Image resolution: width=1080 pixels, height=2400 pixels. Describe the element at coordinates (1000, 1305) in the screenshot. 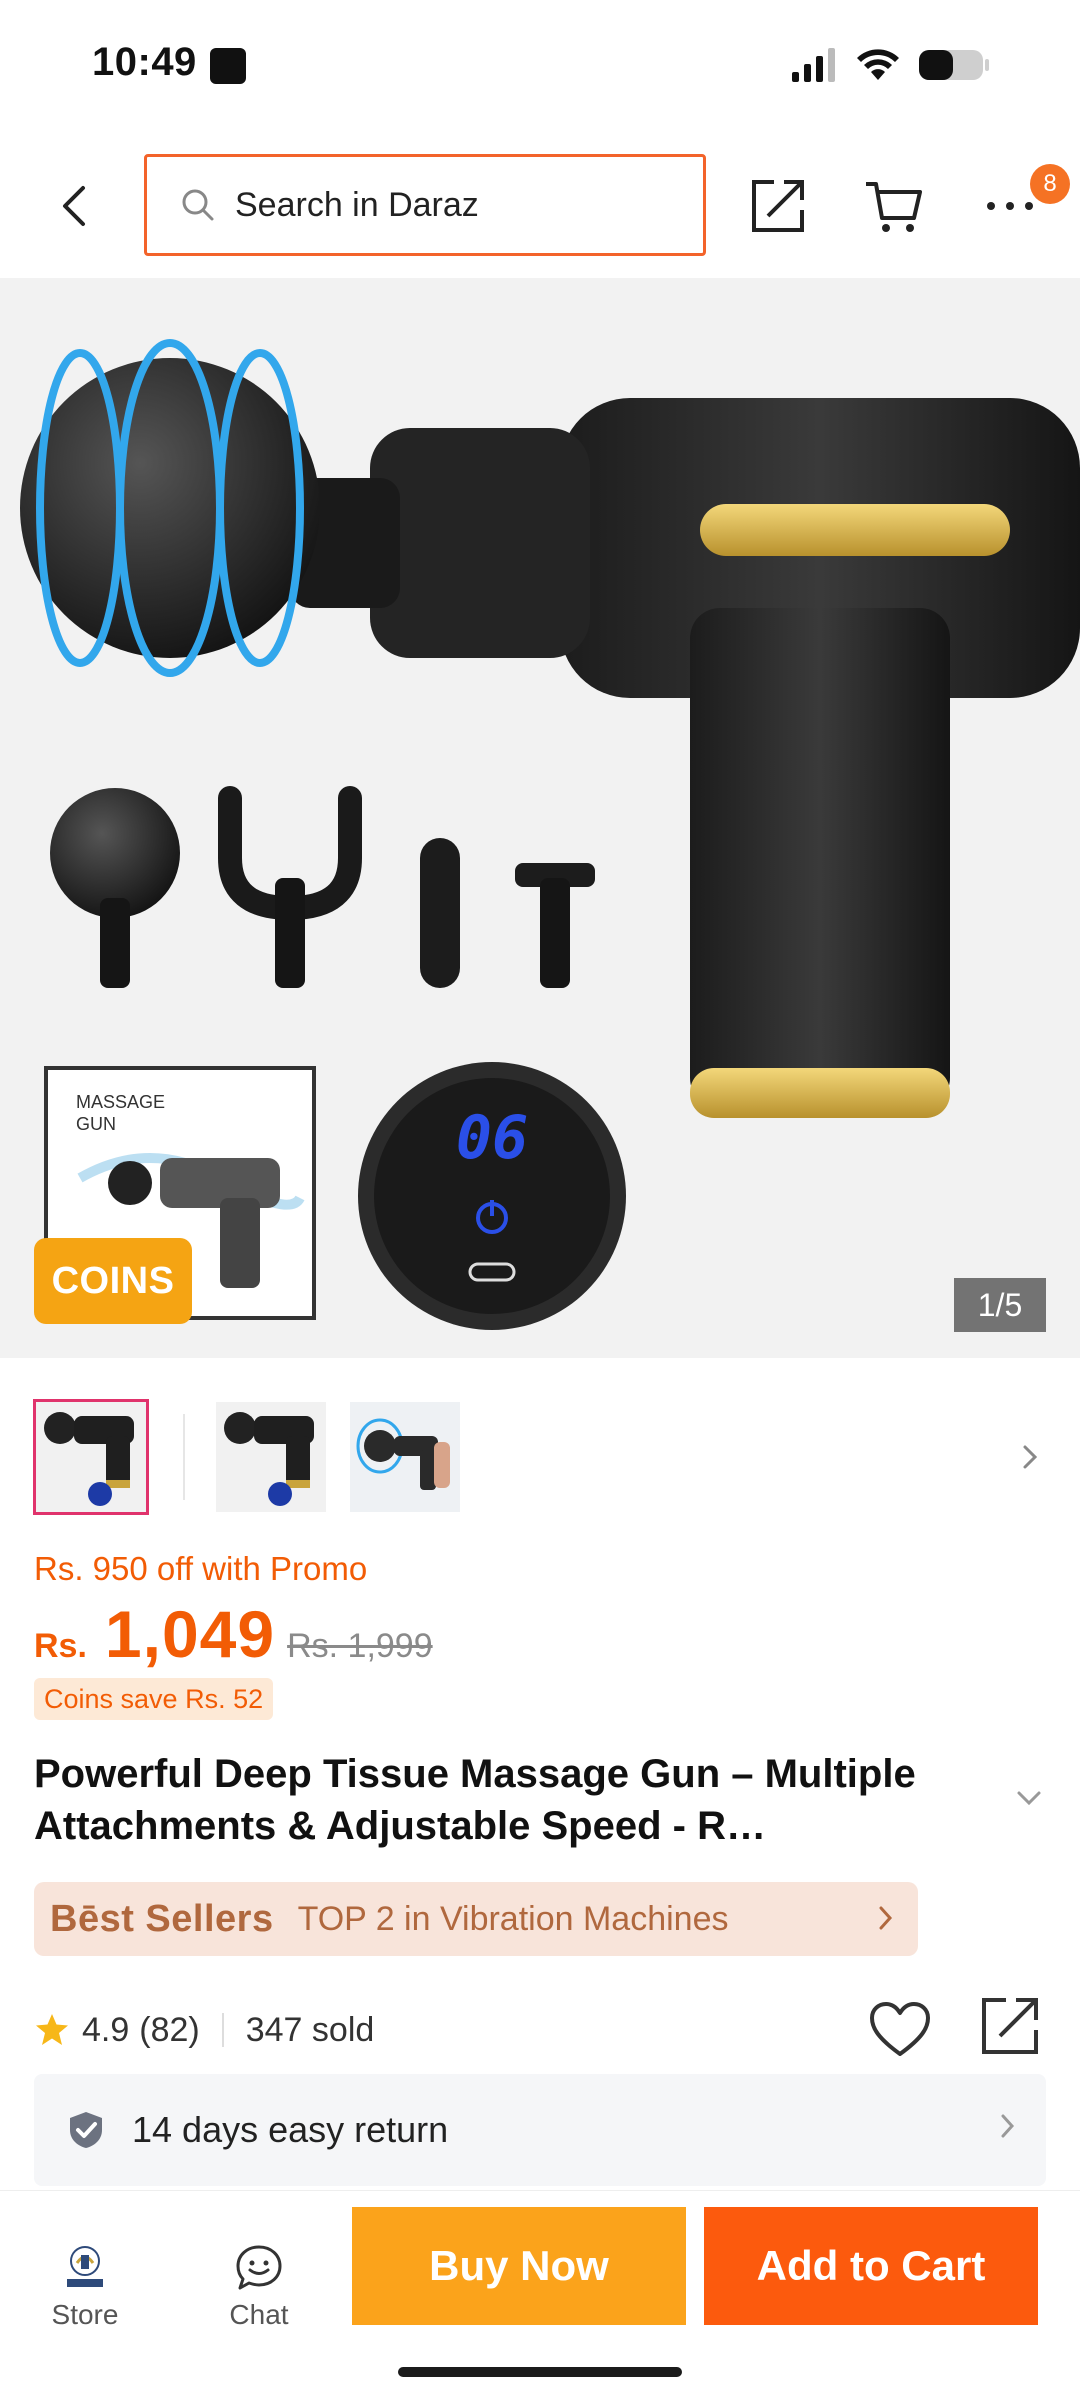

I see `image-counter: 1/5` at that location.